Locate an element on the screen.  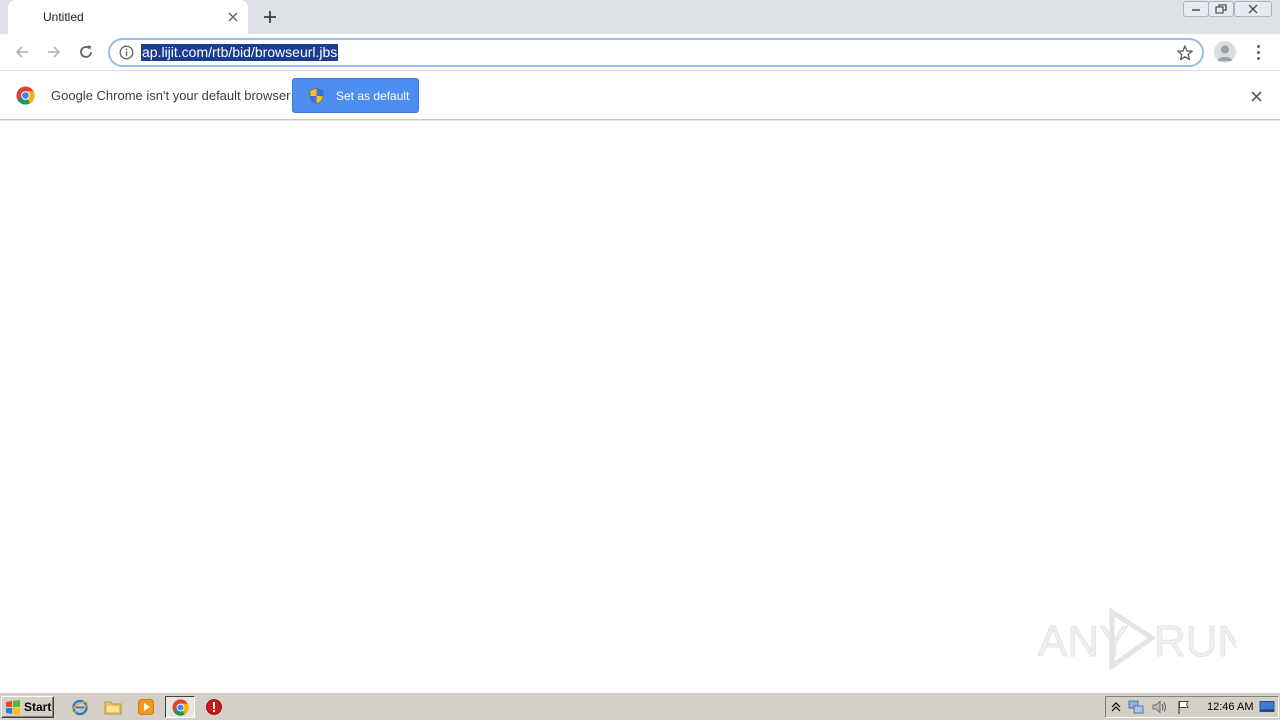
forward-button is located at coordinates (54, 52).